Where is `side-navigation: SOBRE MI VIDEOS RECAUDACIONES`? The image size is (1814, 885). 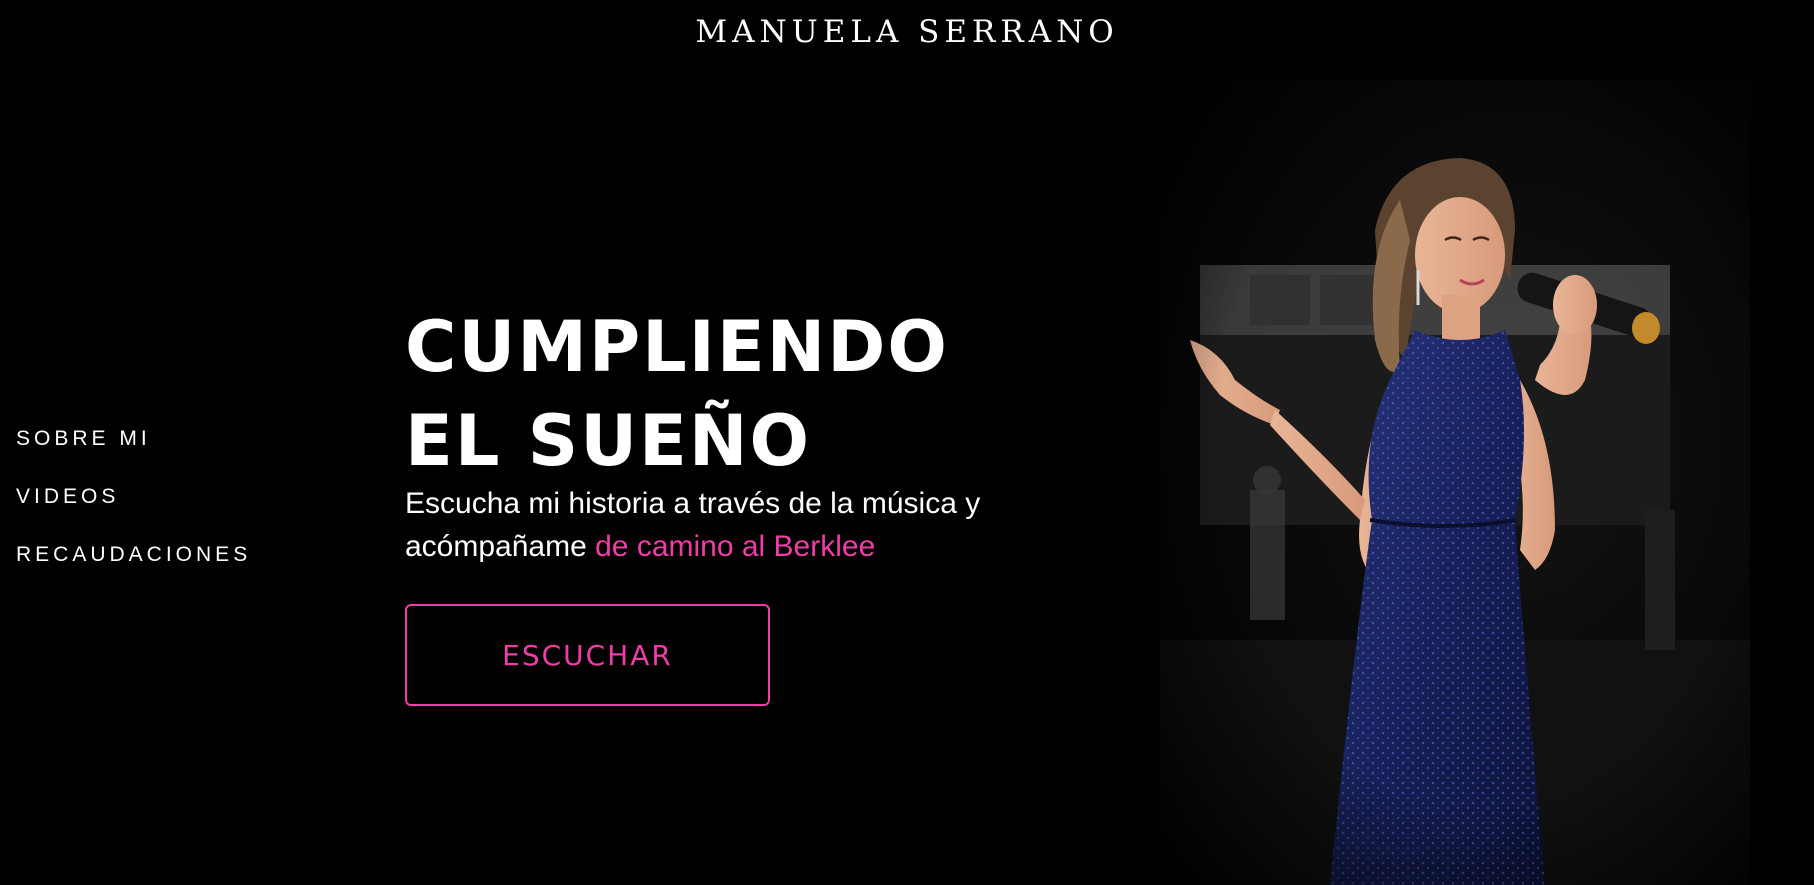 side-navigation: SOBRE MI VIDEOS RECAUDACIONES is located at coordinates (133, 497).